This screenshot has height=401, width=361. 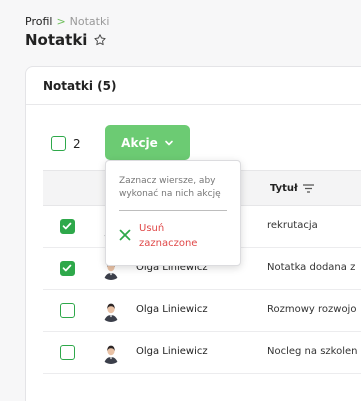 What do you see at coordinates (311, 267) in the screenshot?
I see `row-title: Notatka dodana z` at bounding box center [311, 267].